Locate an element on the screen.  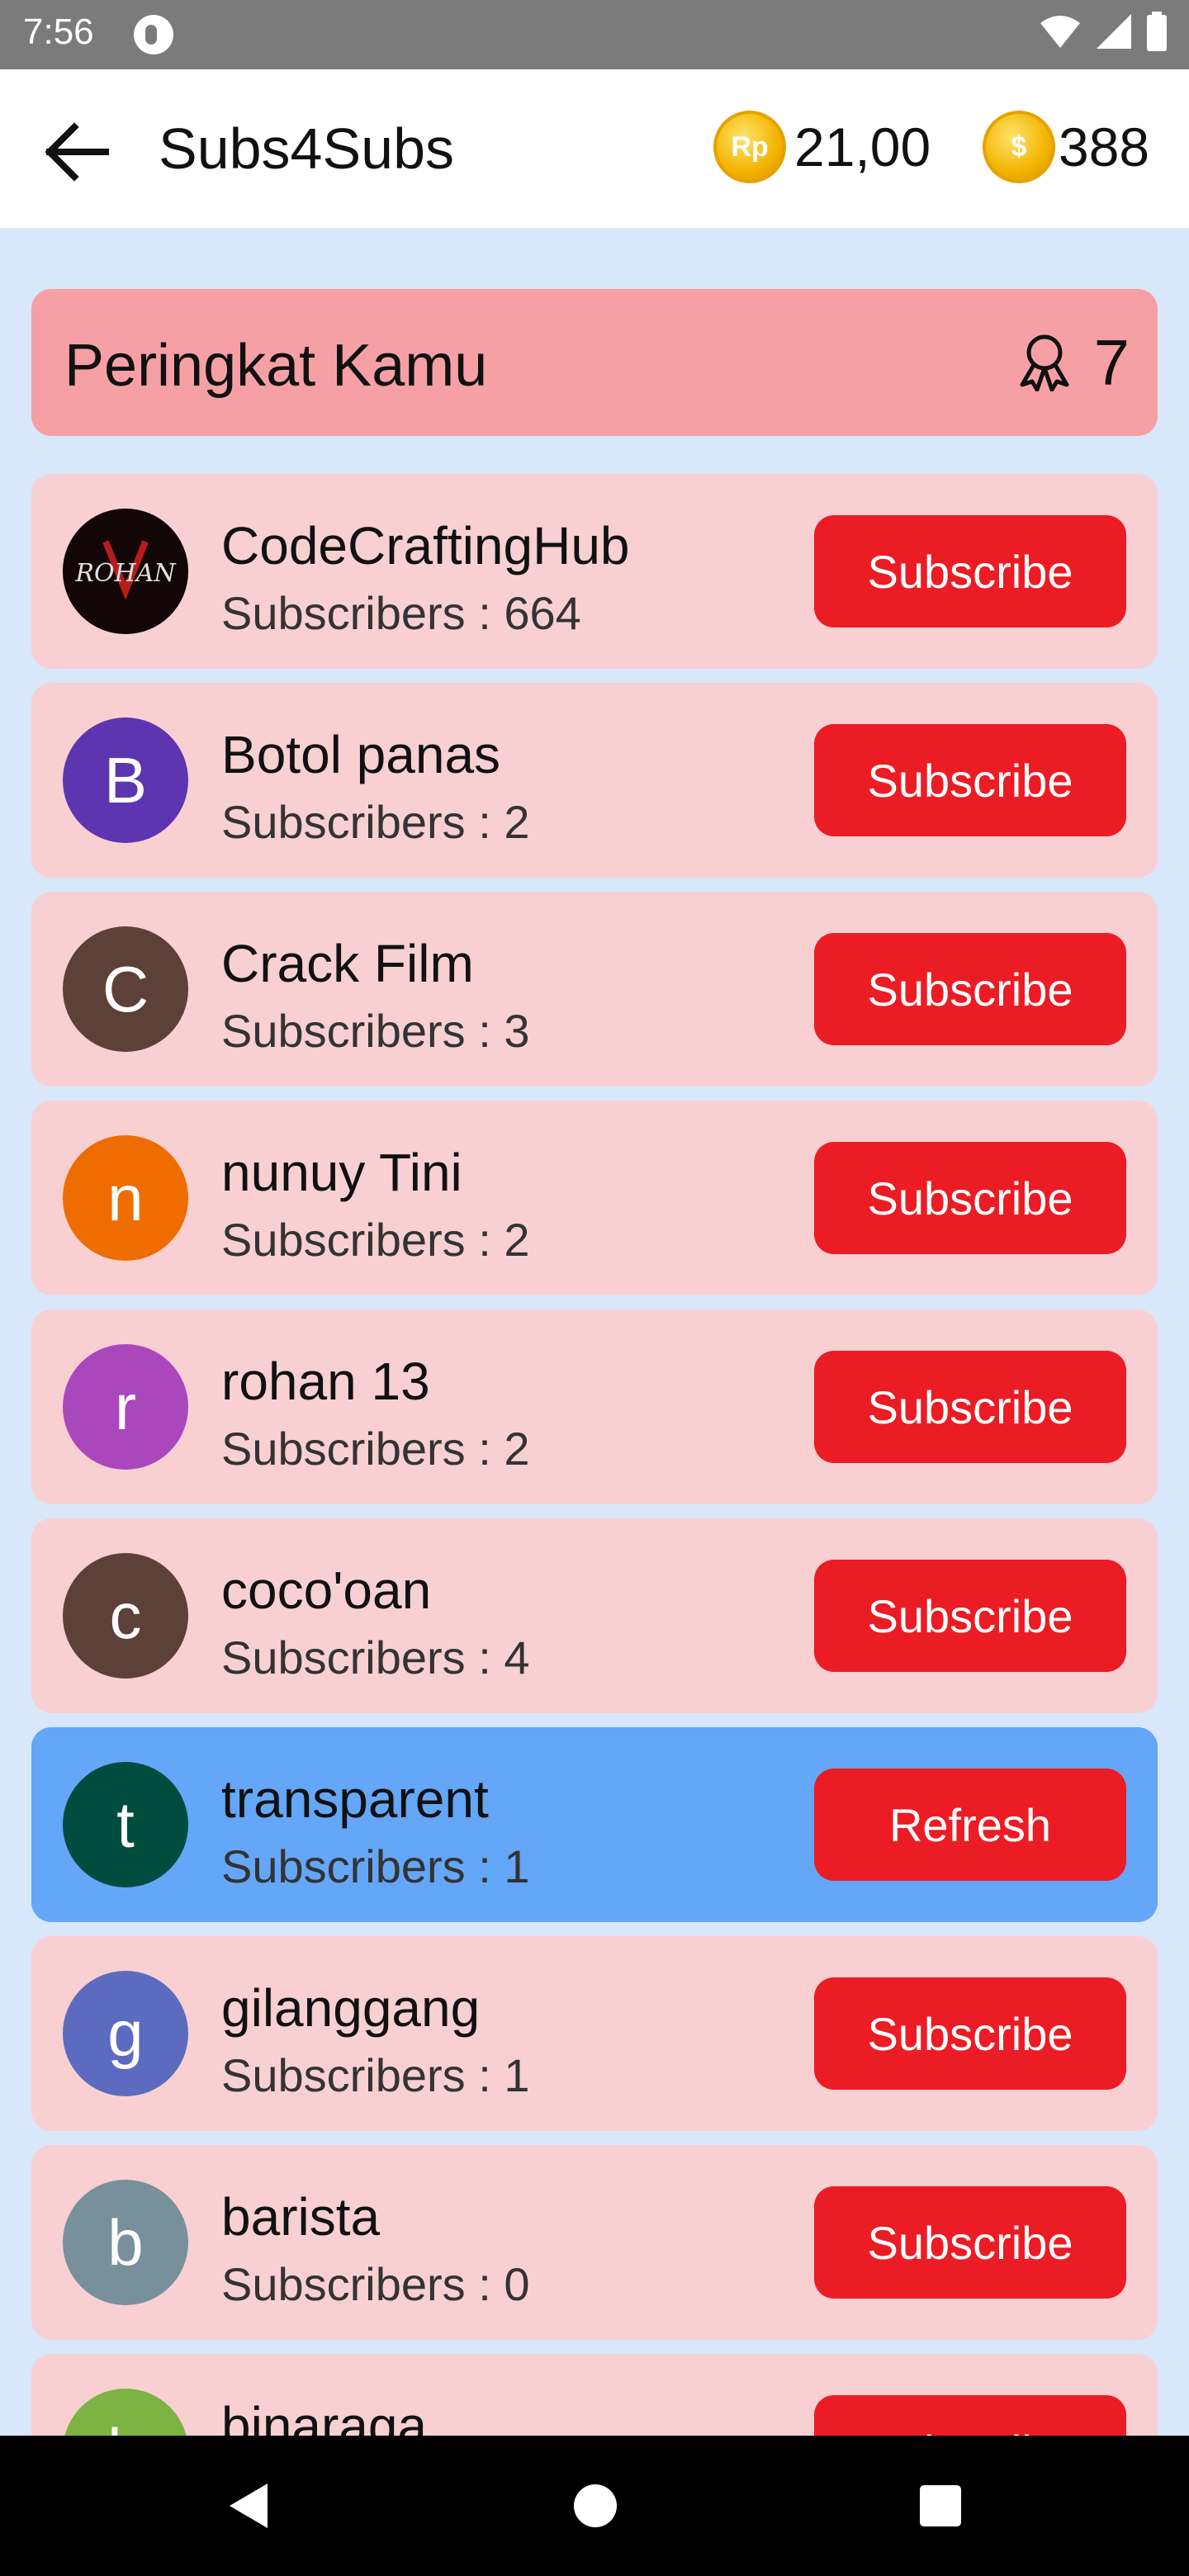
subscriber-count: Subscribers : 0 is located at coordinates (375, 2284).